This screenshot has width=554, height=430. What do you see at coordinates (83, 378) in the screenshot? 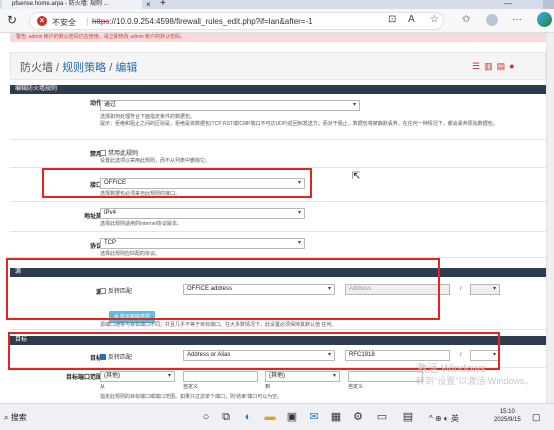
I see `destination-port-label: 目标端口范围` at bounding box center [83, 378].